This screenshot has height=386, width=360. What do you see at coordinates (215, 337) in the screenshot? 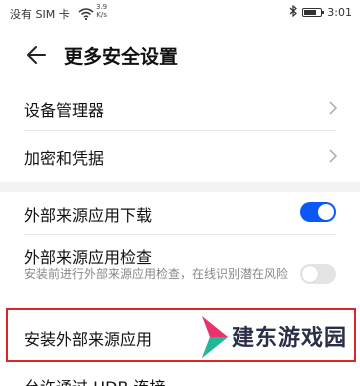
I see `watermark-logo-icon` at bounding box center [215, 337].